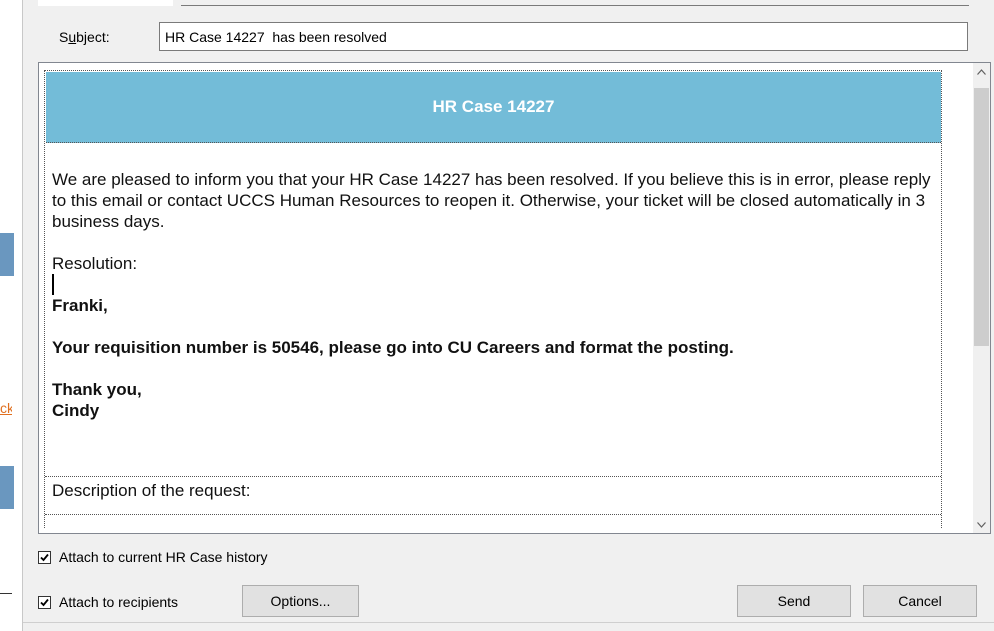  Describe the element at coordinates (97, 389) in the screenshot. I see `signoff-text: Thank you,` at that location.